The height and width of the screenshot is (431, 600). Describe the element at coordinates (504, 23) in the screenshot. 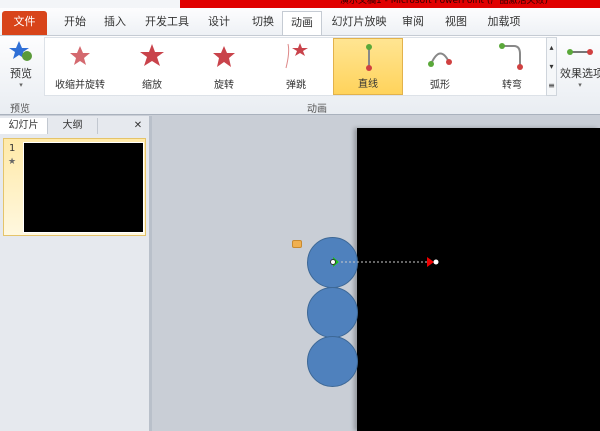

I see `tab-addins: 加载项` at that location.